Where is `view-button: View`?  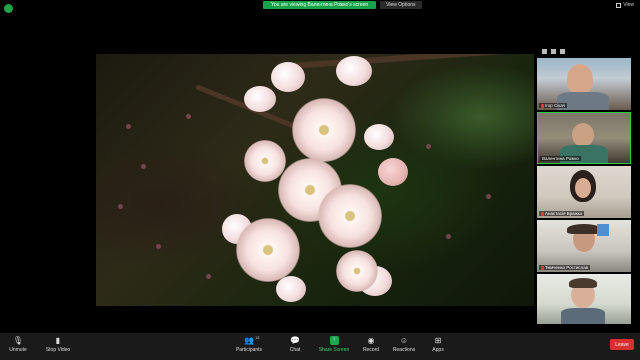
view-button: View is located at coordinates (625, 5).